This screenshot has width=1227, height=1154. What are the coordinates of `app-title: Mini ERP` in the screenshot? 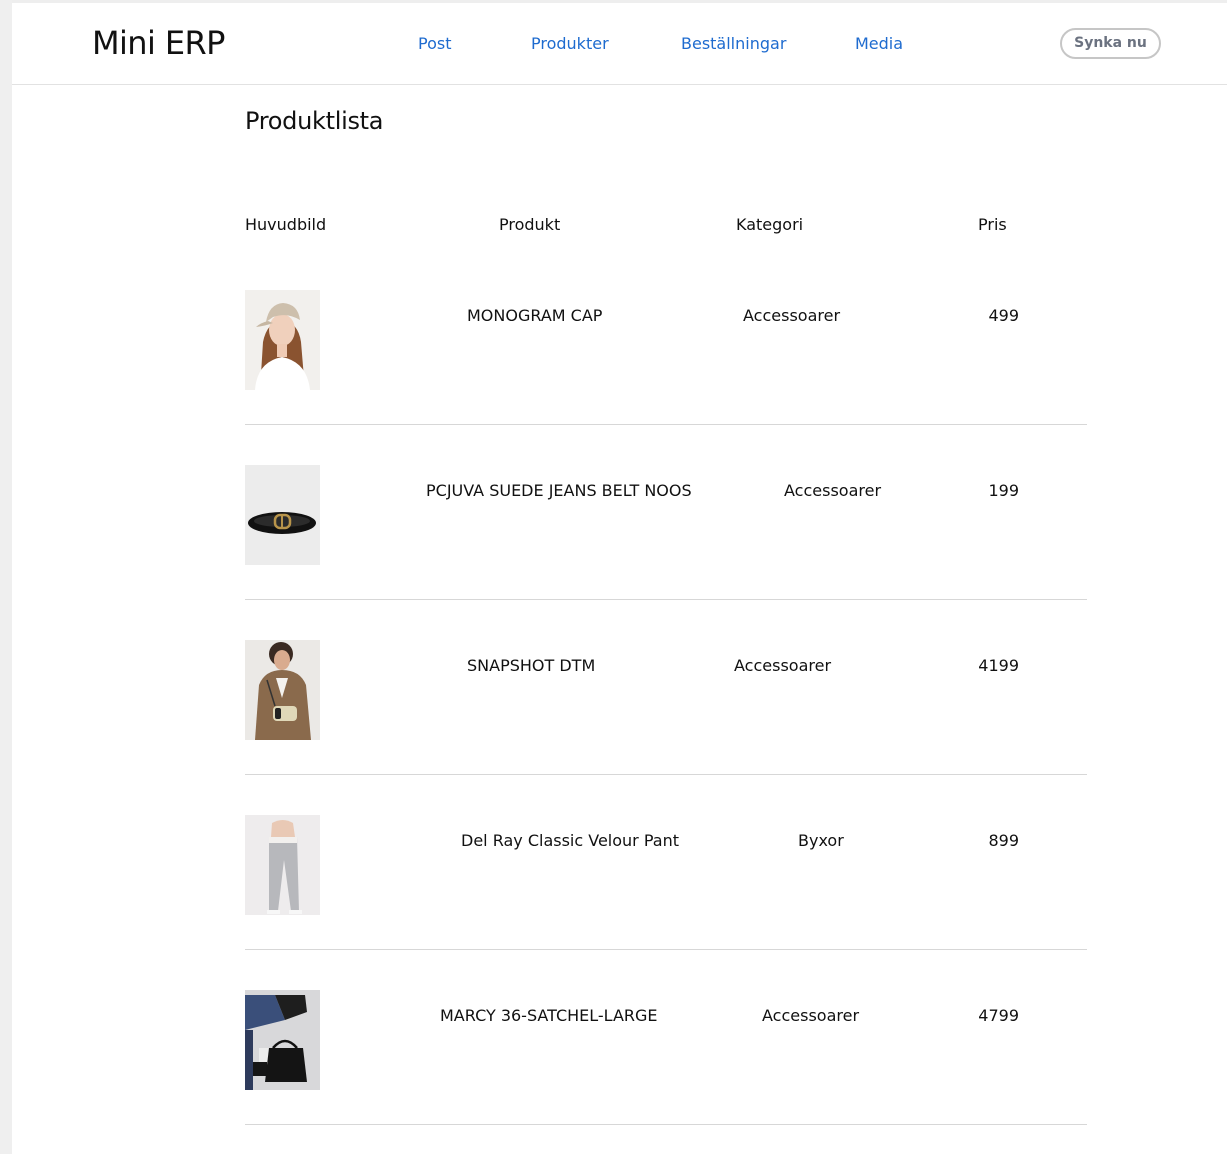 It's located at (158, 43).